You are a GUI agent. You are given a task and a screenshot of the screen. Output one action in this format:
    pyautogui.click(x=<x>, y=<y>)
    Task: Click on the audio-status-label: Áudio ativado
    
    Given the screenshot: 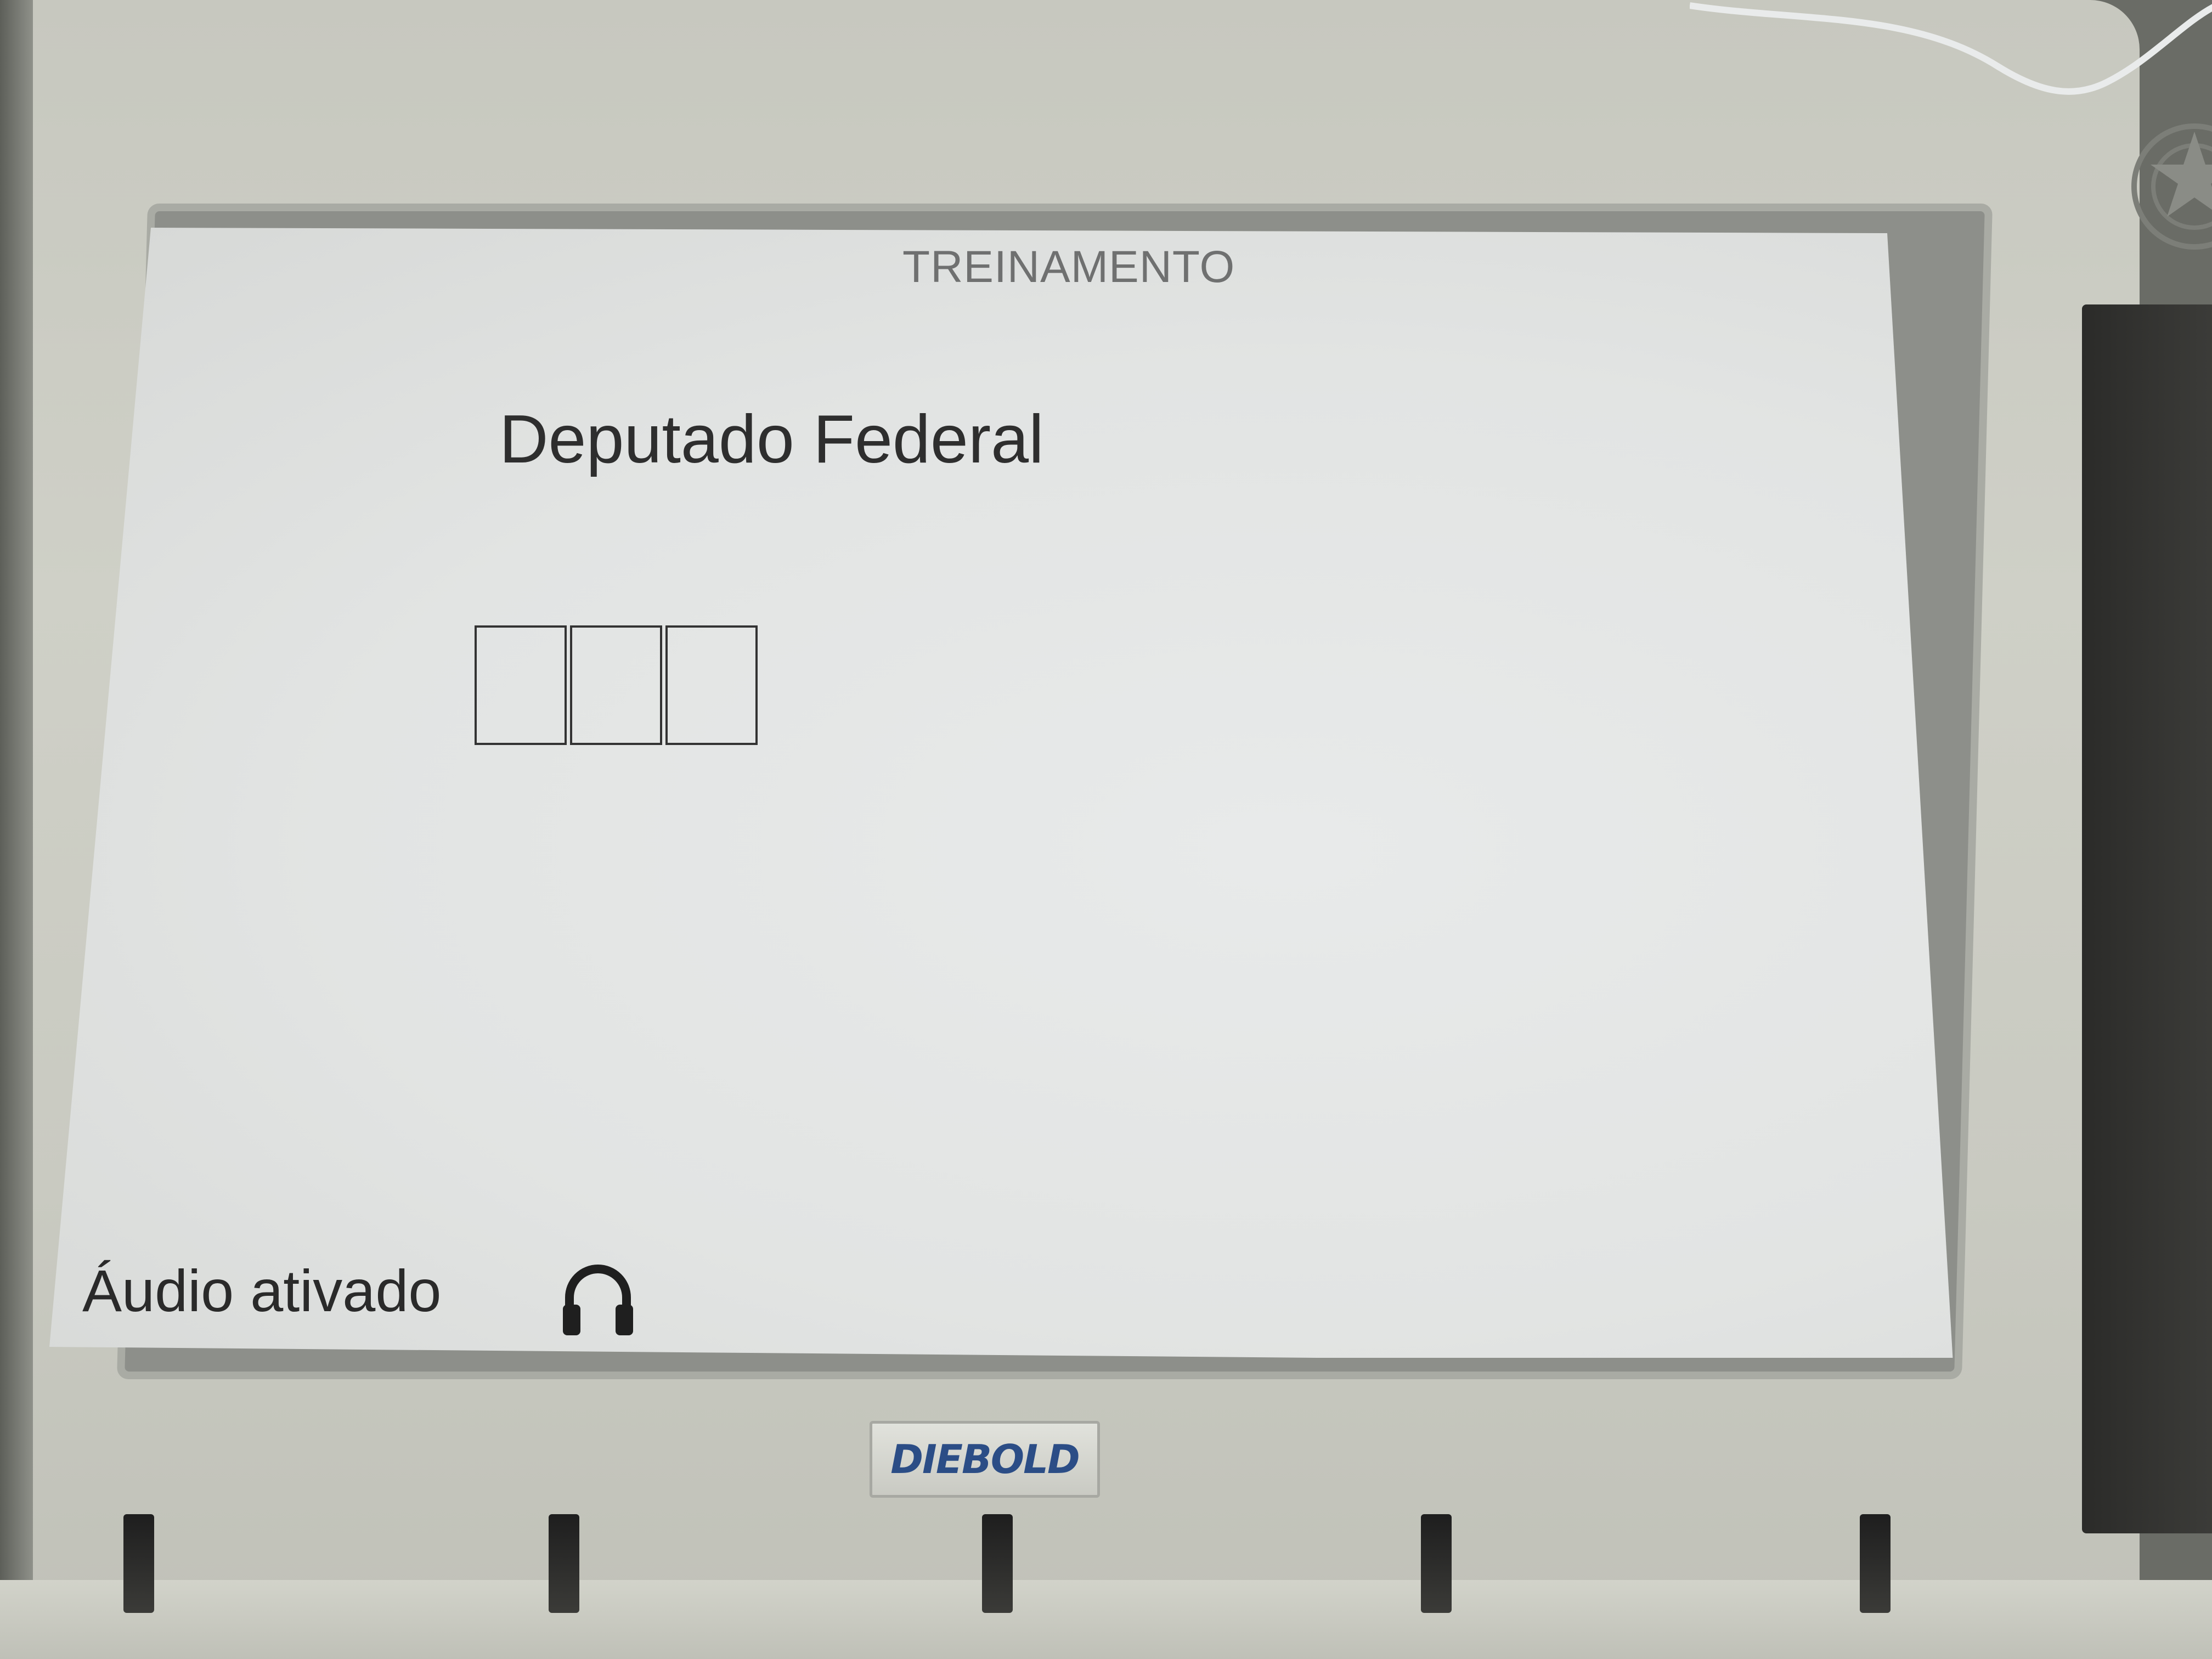 What is the action you would take?
    pyautogui.click(x=262, y=1290)
    